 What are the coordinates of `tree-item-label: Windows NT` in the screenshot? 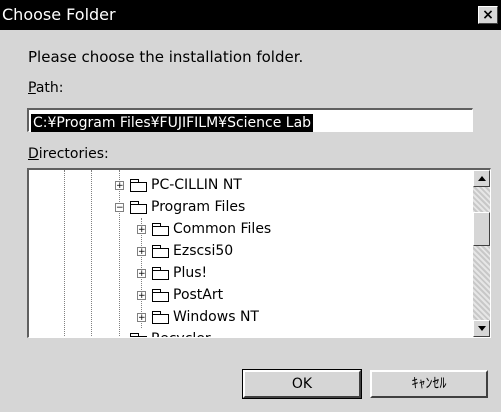 It's located at (216, 317).